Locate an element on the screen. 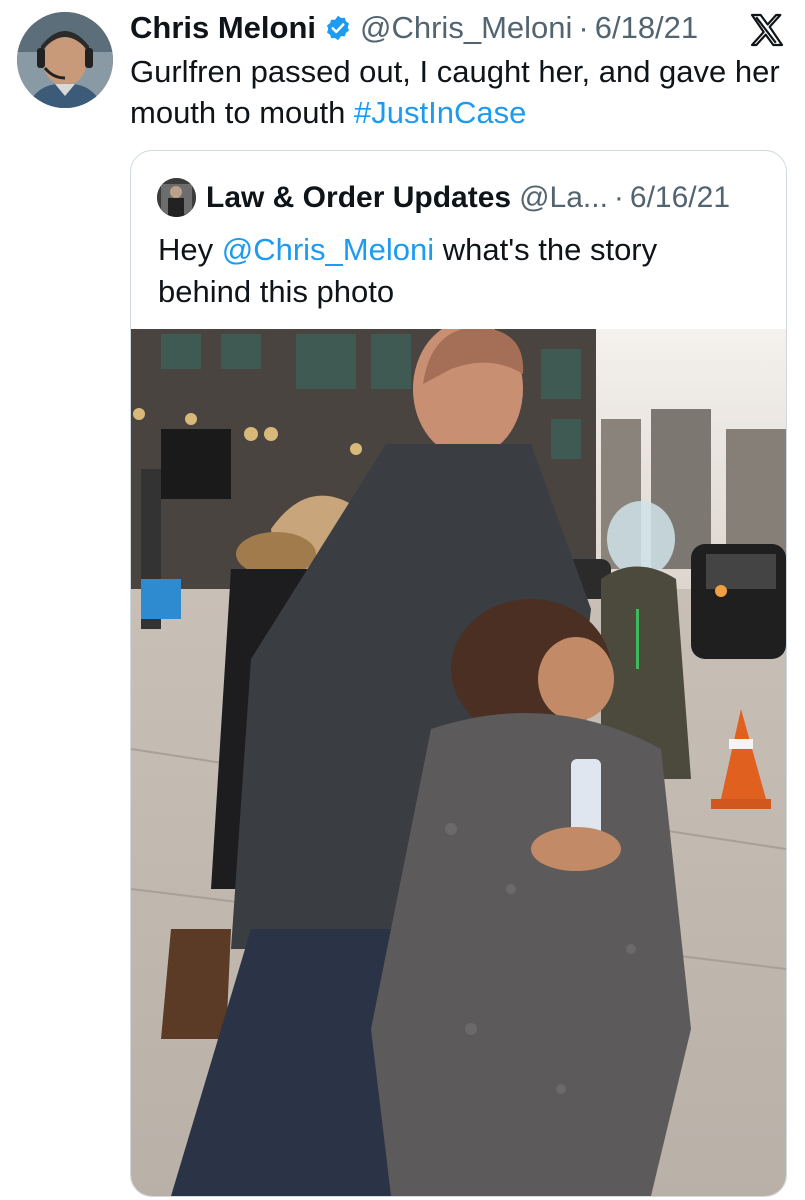 Image resolution: width=805 pixels, height=1200 pixels. quoted-author-name: Law & Order Updates is located at coordinates (358, 198).